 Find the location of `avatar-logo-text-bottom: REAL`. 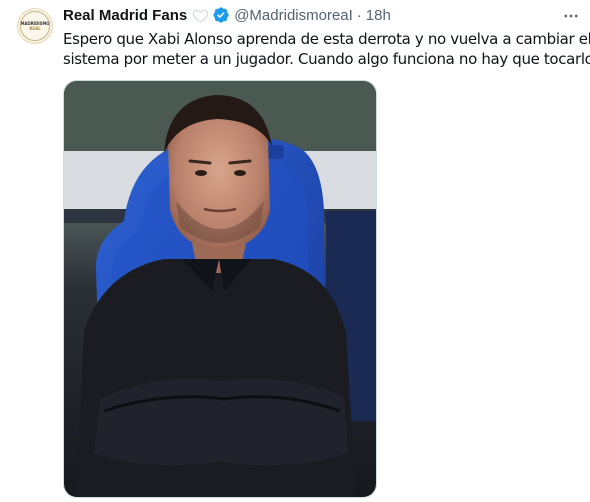

avatar-logo-text-bottom: REAL is located at coordinates (35, 28).